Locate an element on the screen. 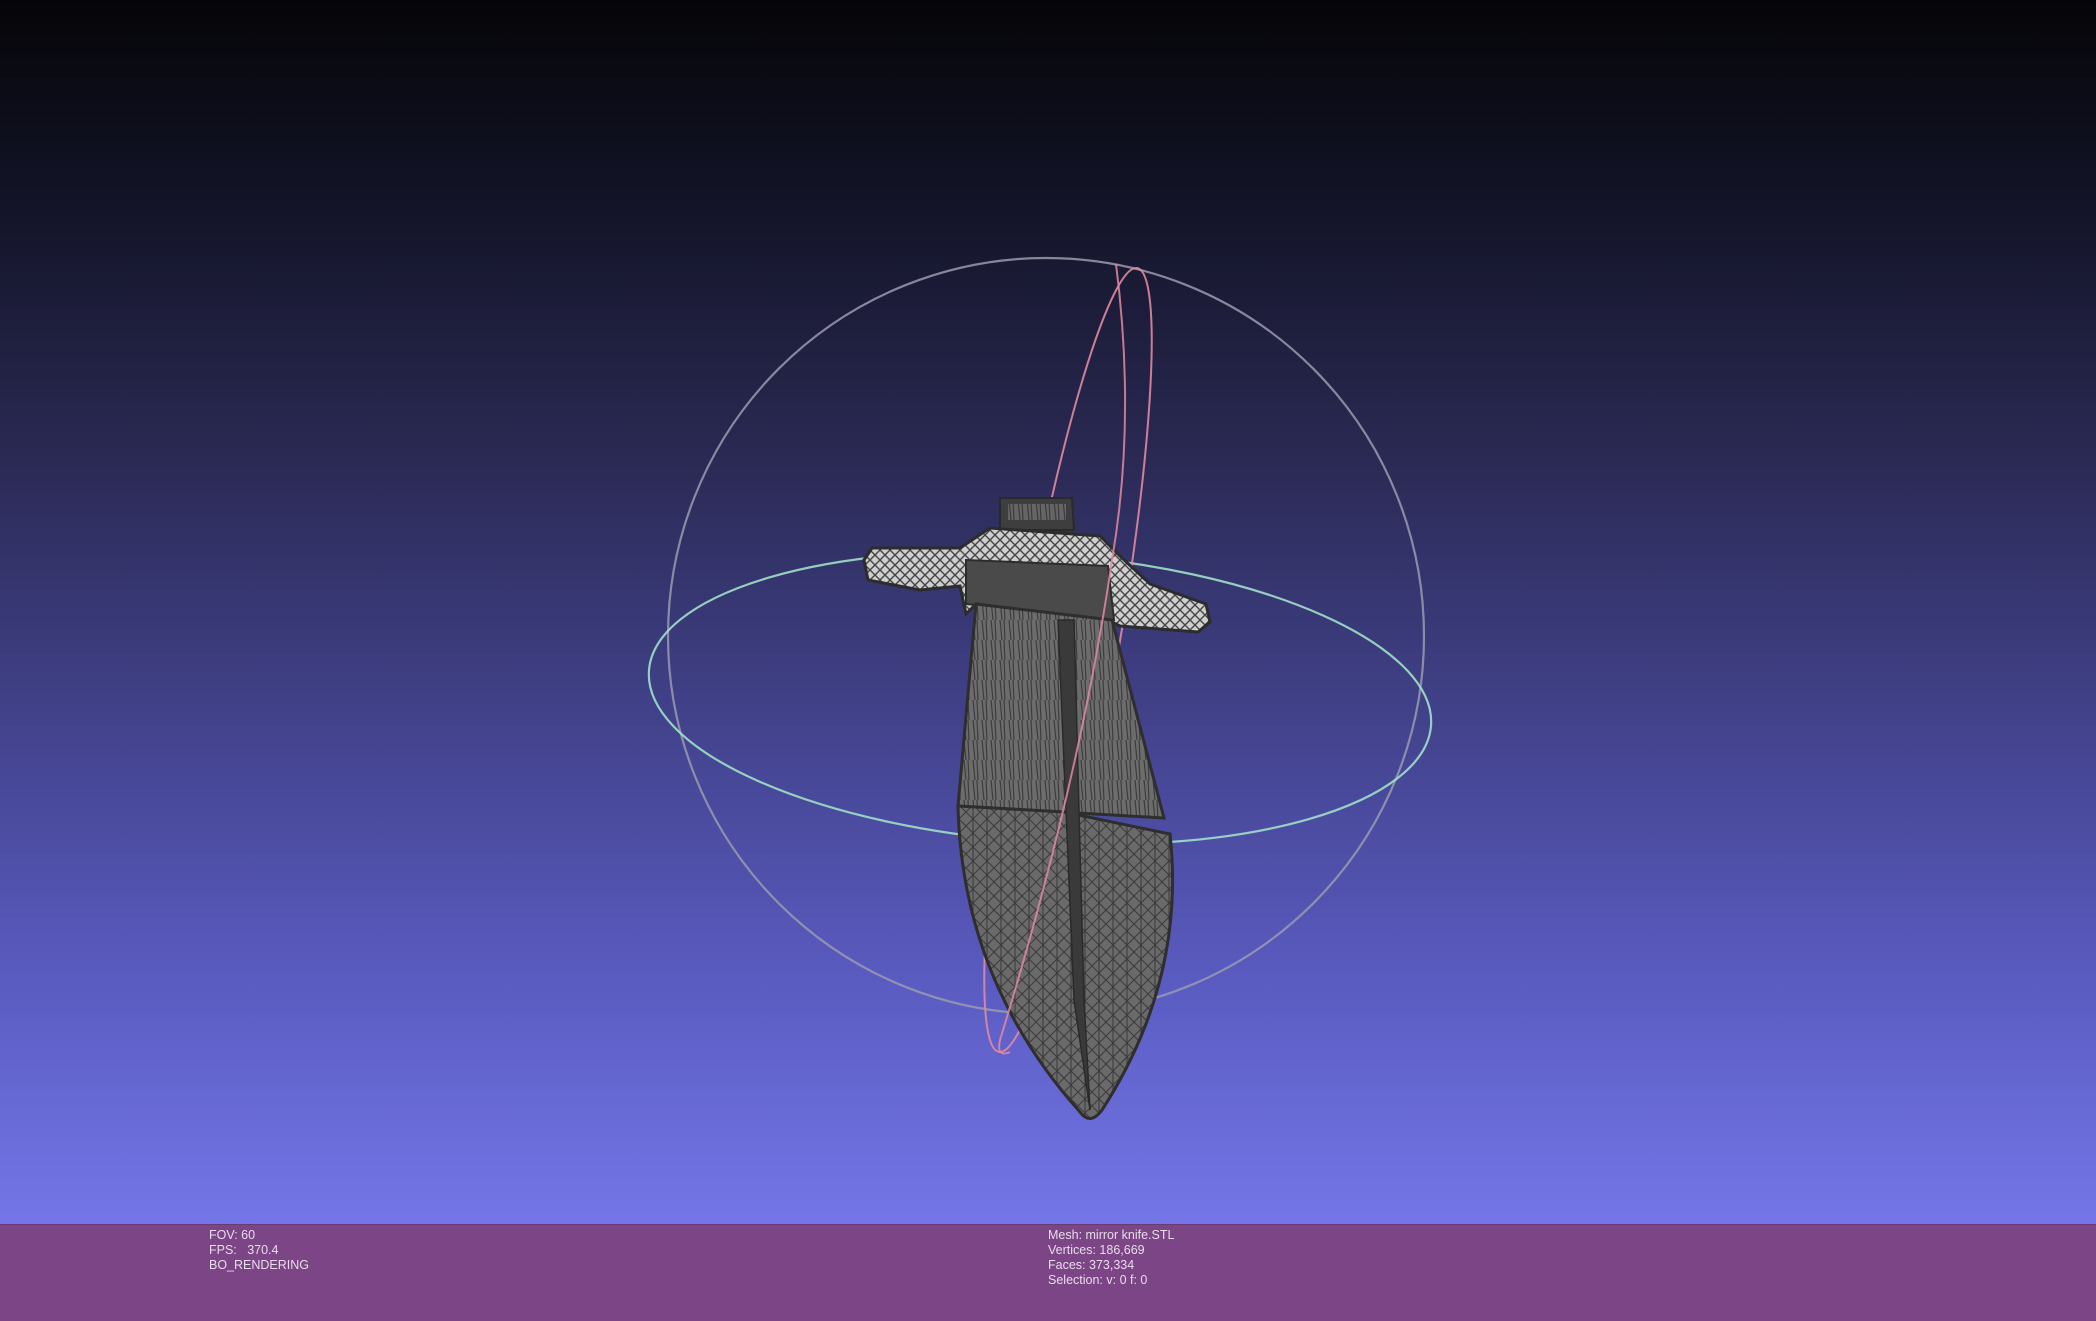 Image resolution: width=2096 pixels, height=1321 pixels. selection-readout: Selection: v: 0 f: 0 is located at coordinates (1098, 1280).